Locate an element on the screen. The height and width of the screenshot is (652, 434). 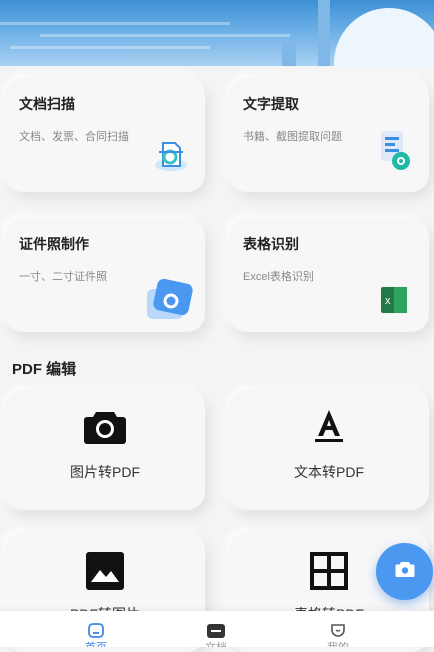
image-icon is located at coordinates (105, 573).